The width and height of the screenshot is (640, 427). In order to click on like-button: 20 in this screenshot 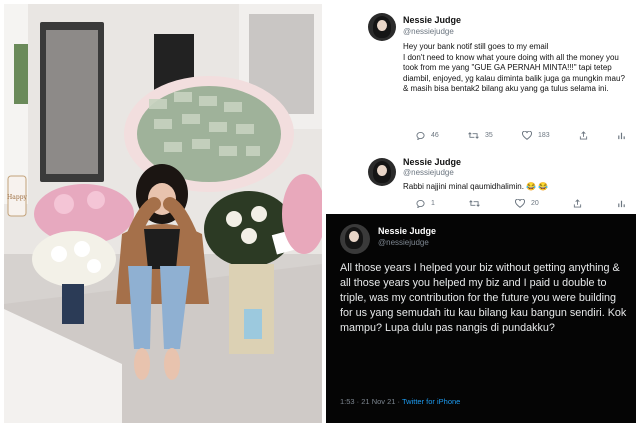, I will do `click(527, 203)`.